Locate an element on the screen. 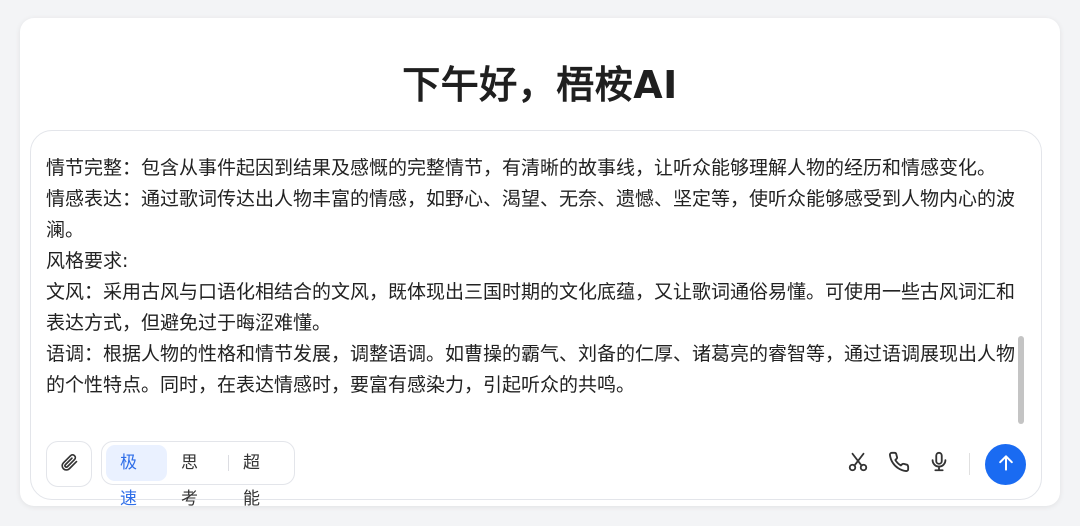 The width and height of the screenshot is (1080, 526). attach-button is located at coordinates (69, 464).